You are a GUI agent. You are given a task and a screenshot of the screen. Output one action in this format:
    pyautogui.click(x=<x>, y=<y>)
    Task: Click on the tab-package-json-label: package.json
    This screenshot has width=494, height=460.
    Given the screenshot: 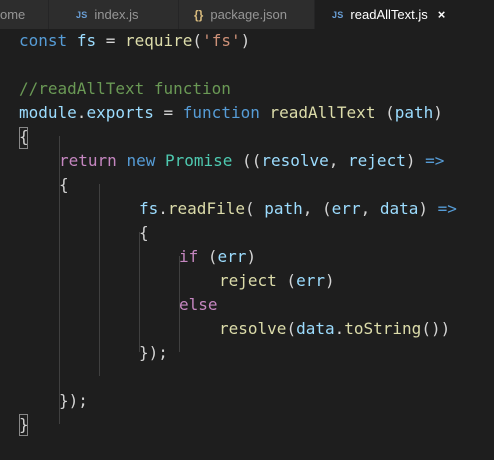 What is the action you would take?
    pyautogui.click(x=248, y=14)
    